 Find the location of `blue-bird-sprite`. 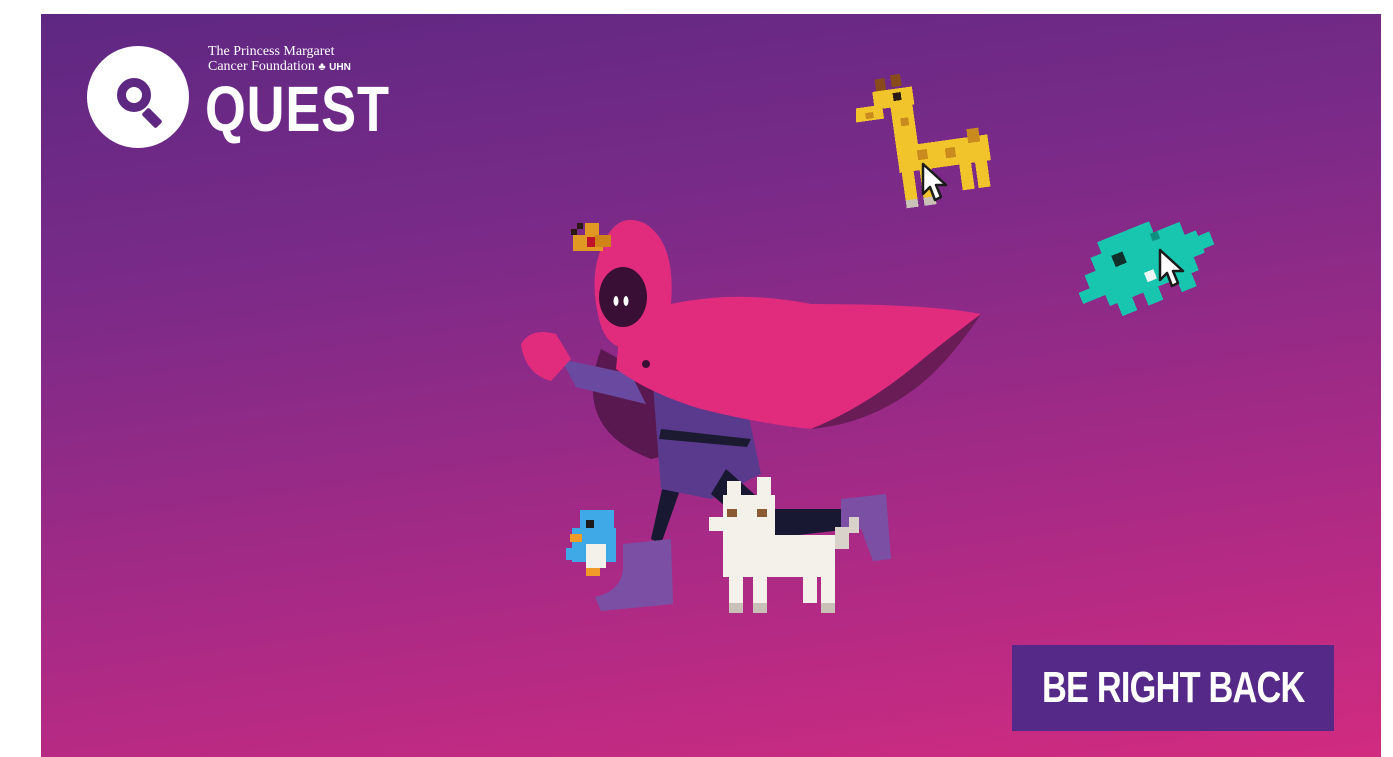

blue-bird-sprite is located at coordinates (591, 543).